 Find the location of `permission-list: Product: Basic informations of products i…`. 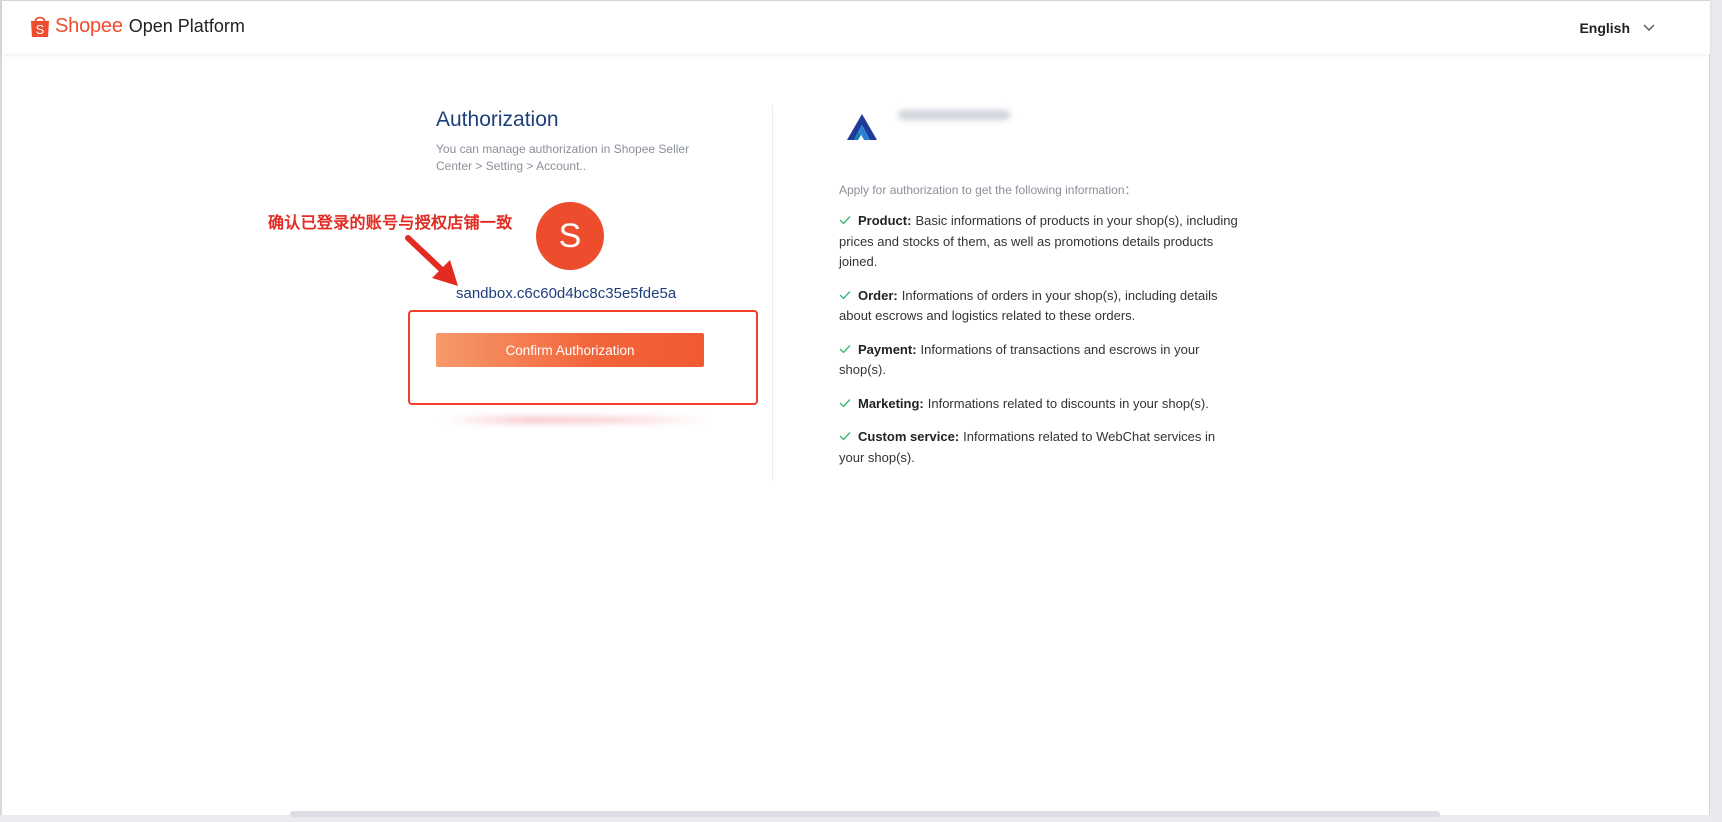

permission-list: Product: Basic informations of products i… is located at coordinates (1039, 346).